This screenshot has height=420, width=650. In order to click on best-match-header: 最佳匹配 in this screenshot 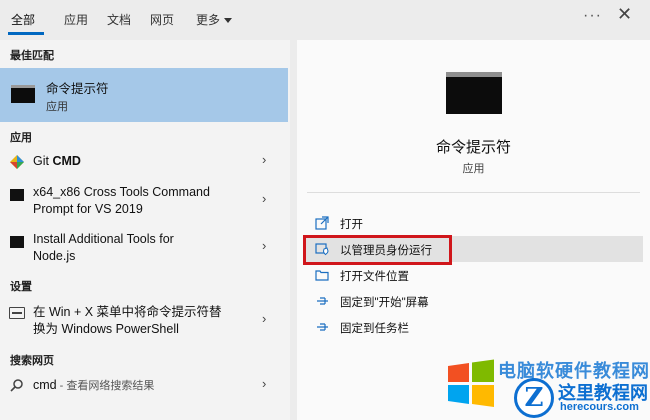, I will do `click(32, 56)`.